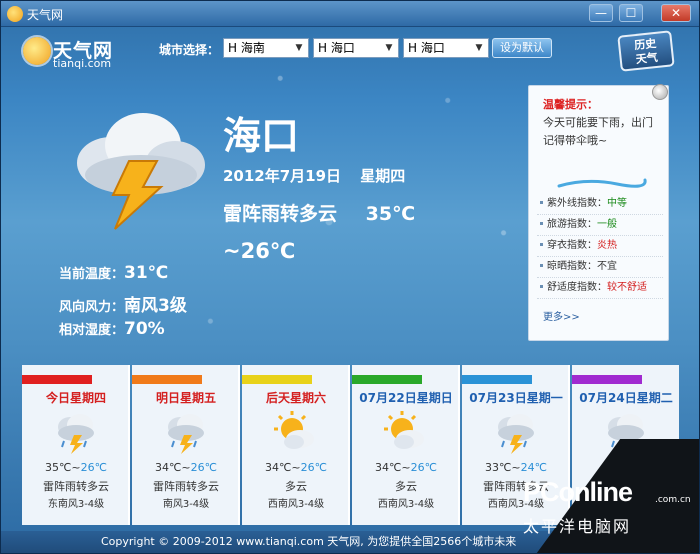 This screenshot has width=700, height=554. I want to click on day-label: 07月24日星期二, so click(626, 398).